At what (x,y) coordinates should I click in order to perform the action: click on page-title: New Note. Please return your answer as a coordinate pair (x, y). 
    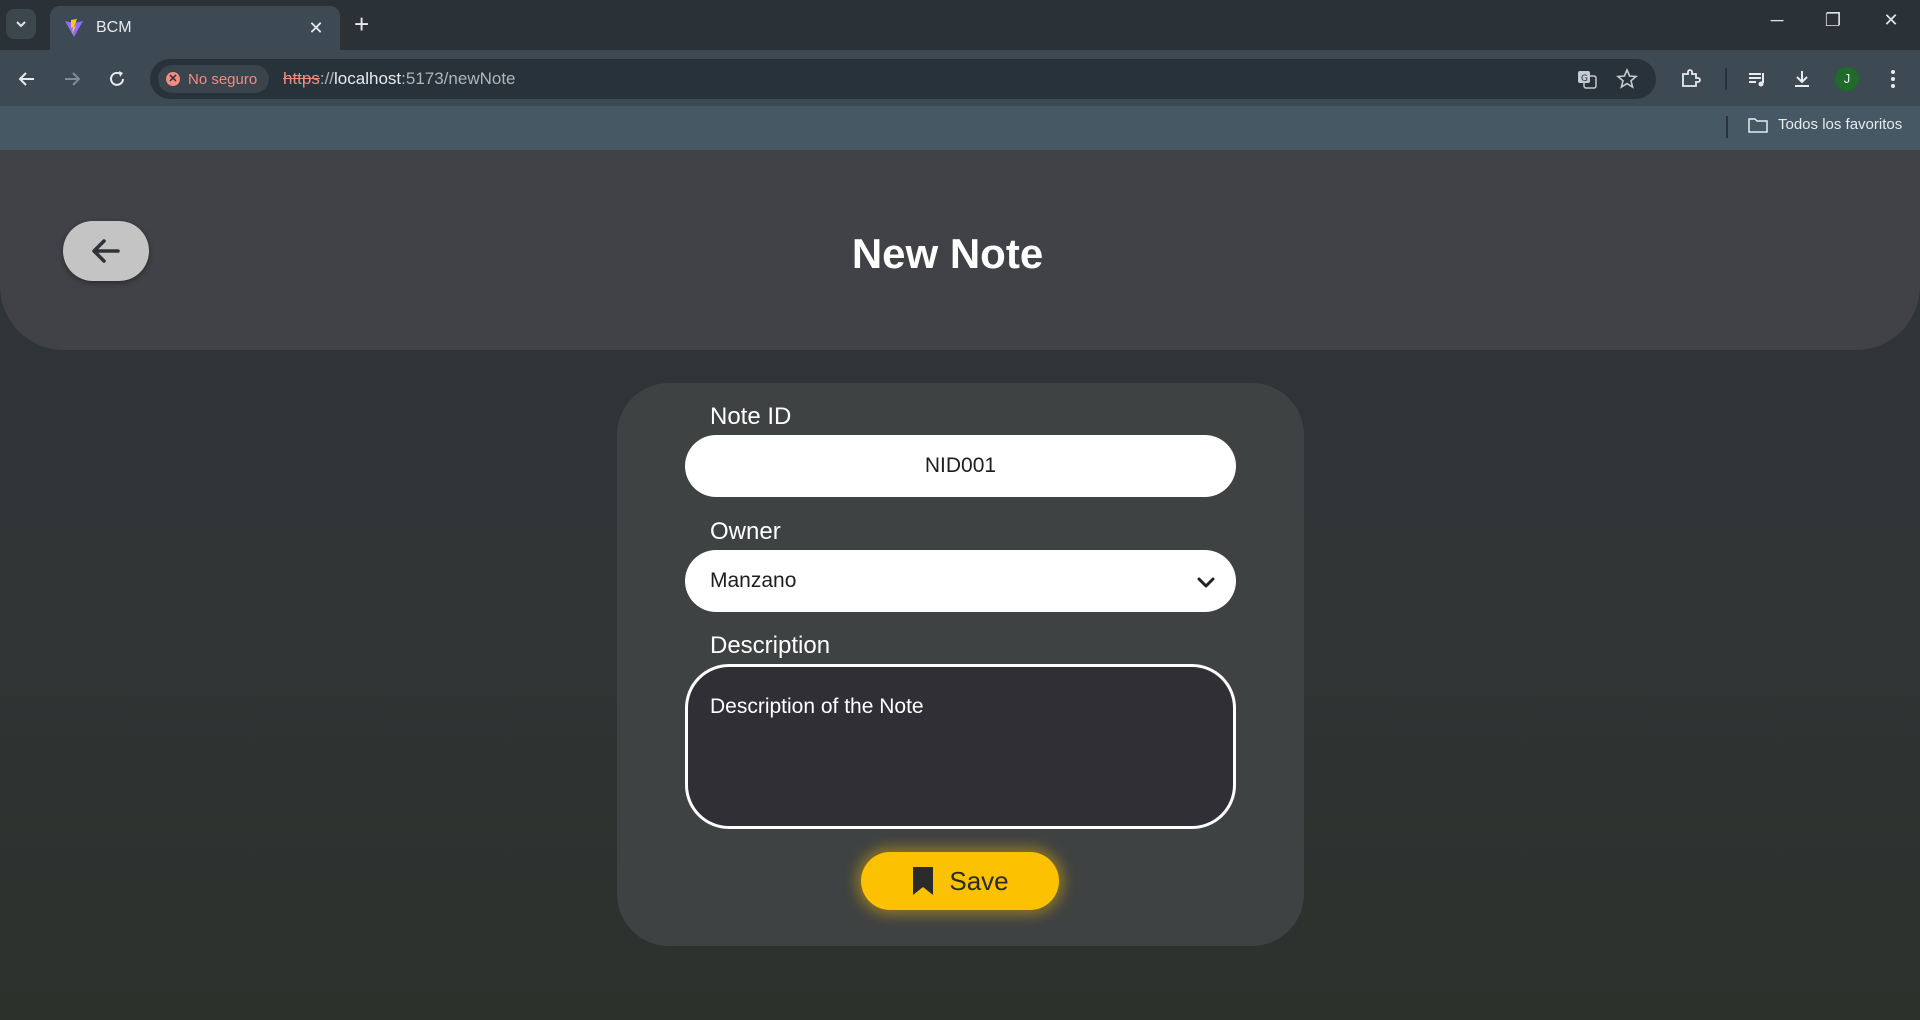
    Looking at the image, I should click on (947, 253).